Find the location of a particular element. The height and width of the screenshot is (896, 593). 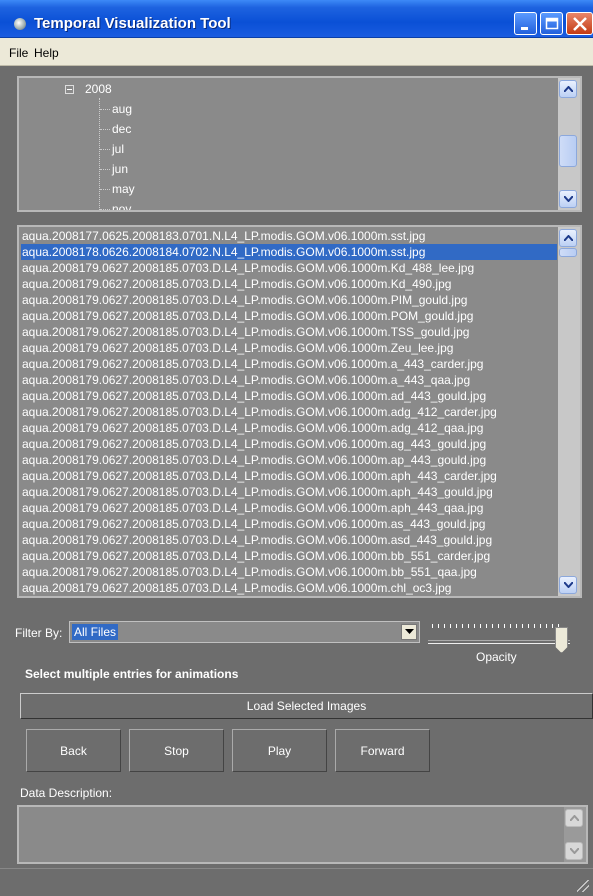

status-bar is located at coordinates (296, 882).